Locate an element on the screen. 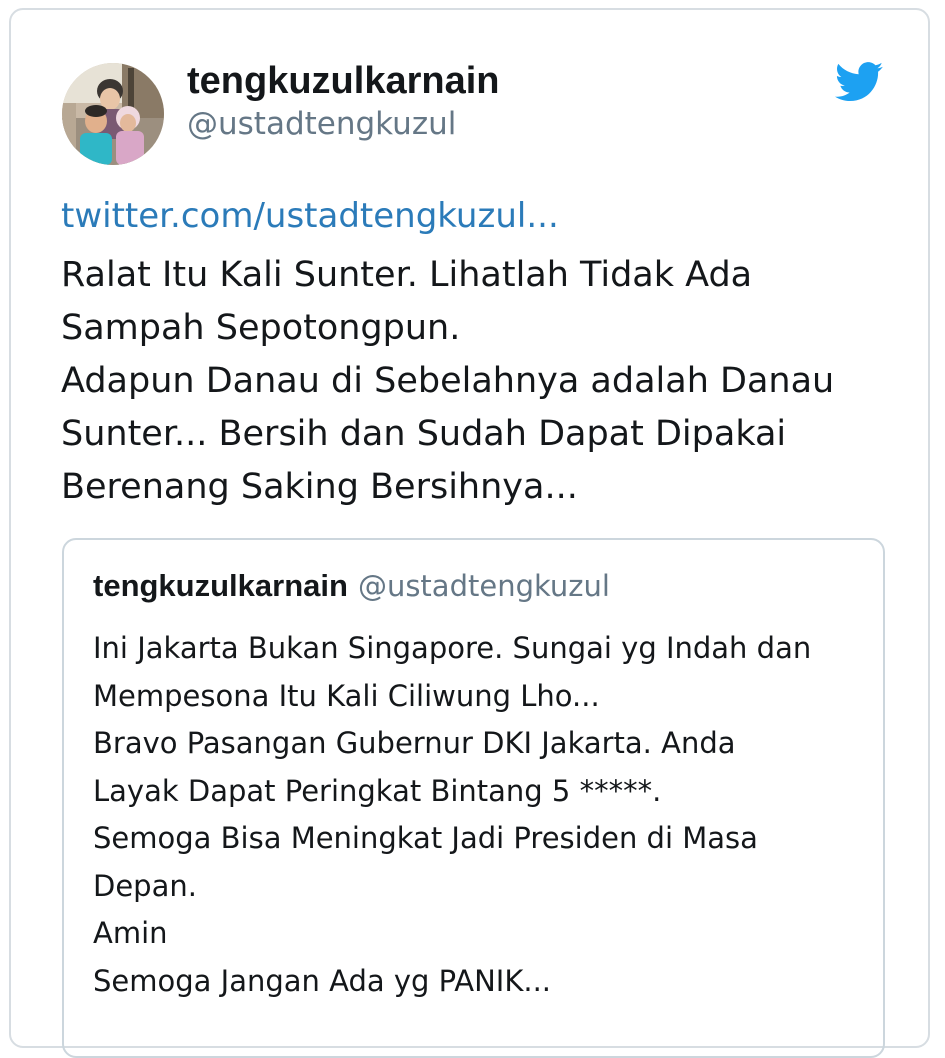 This screenshot has height=1058, width=945. quoted-author-name: tengkuzulkarnain is located at coordinates (220, 585).